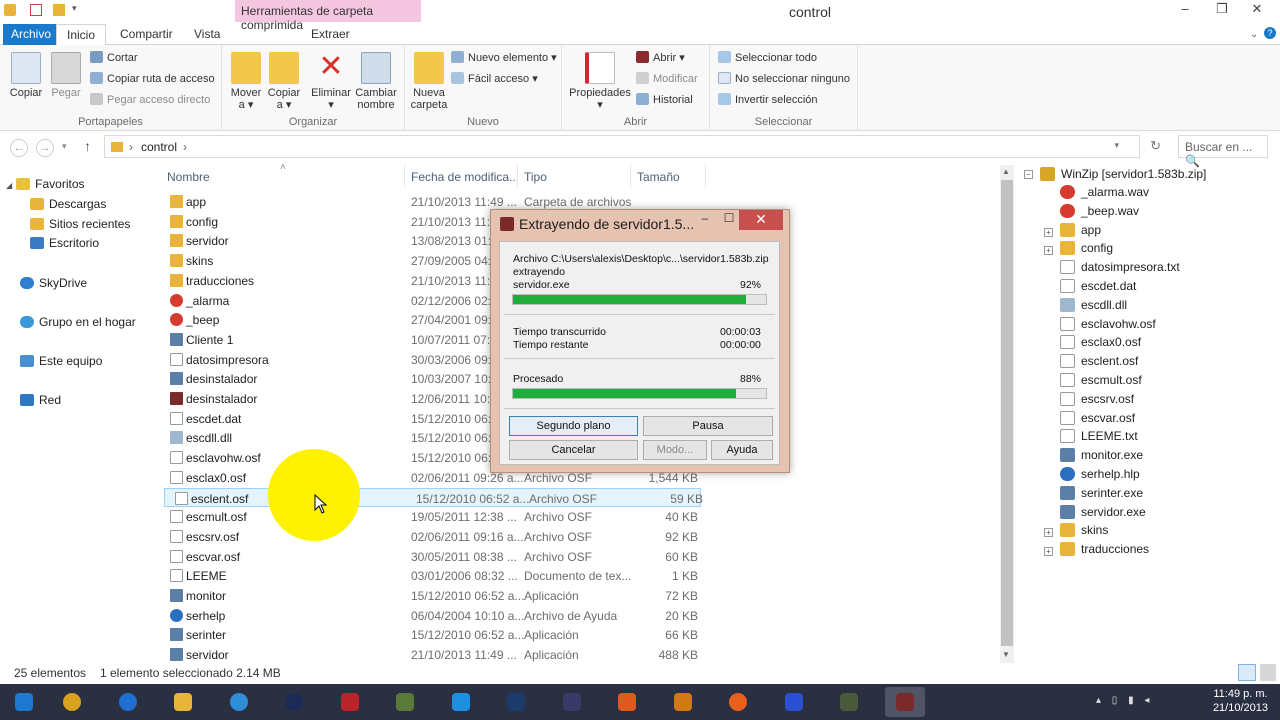 The height and width of the screenshot is (720, 1280). What do you see at coordinates (708, 426) in the screenshot?
I see `pause-button: Pausa` at bounding box center [708, 426].